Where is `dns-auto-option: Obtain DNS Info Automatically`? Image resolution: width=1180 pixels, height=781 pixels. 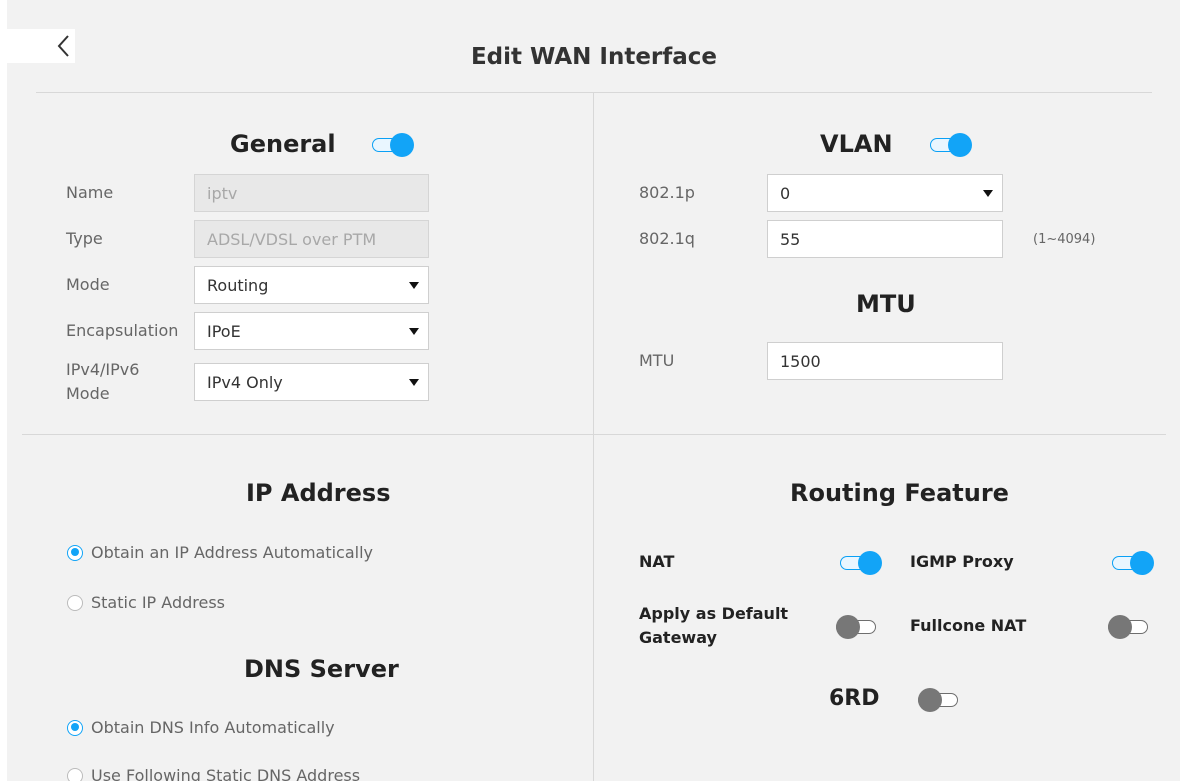 dns-auto-option: Obtain DNS Info Automatically is located at coordinates (201, 727).